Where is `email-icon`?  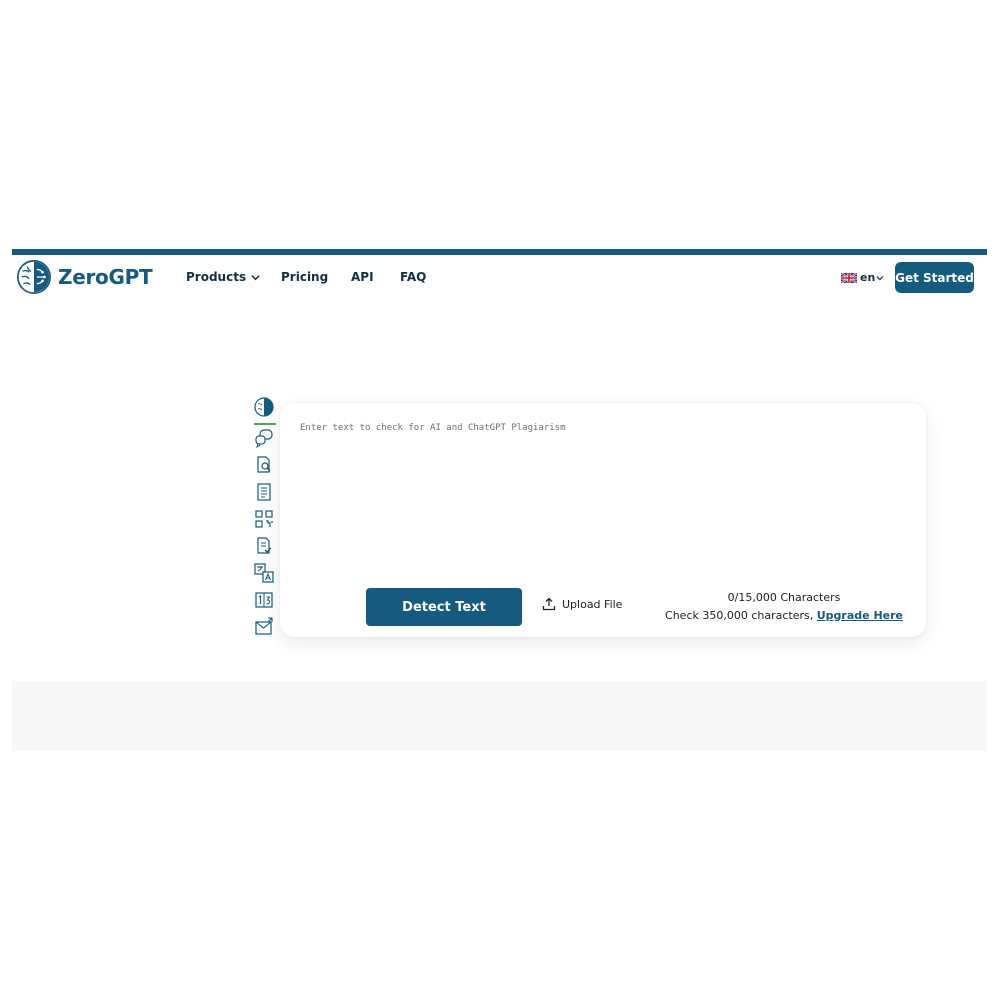
email-icon is located at coordinates (264, 626).